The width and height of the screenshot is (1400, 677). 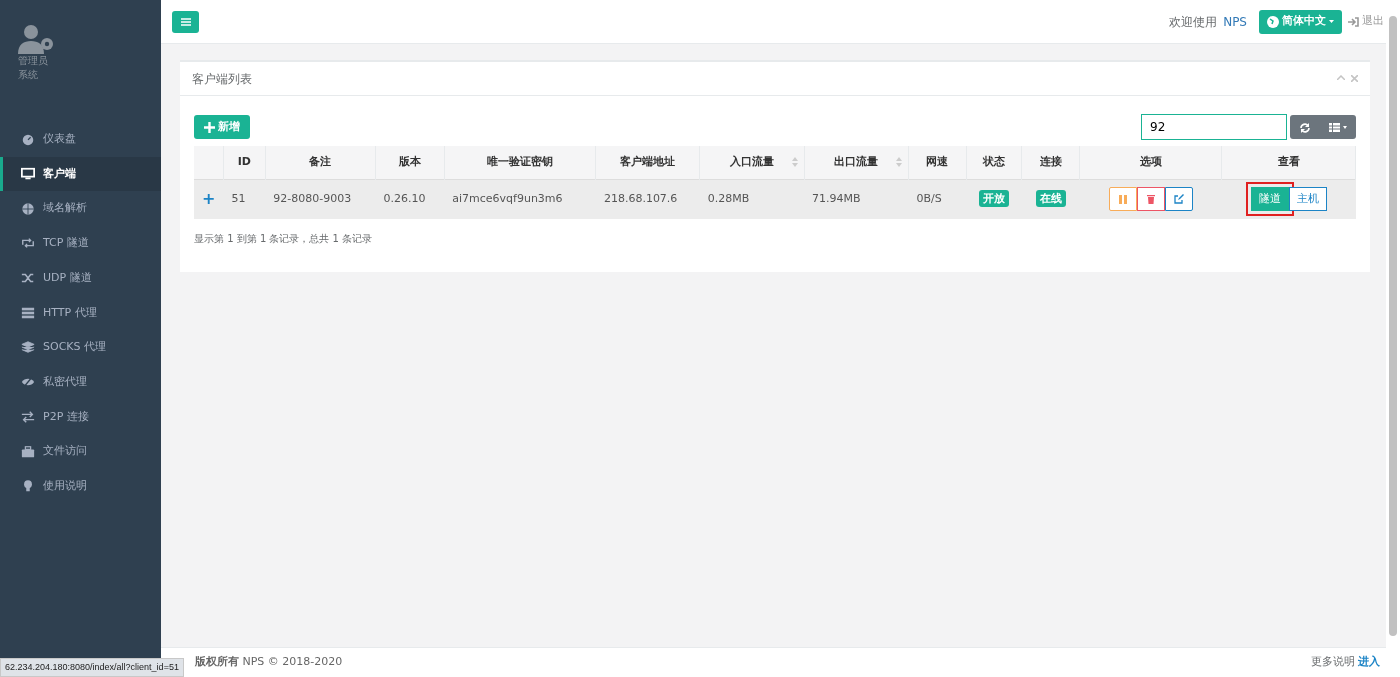 I want to click on welcome-text: 欢迎使用, so click(x=1193, y=22).